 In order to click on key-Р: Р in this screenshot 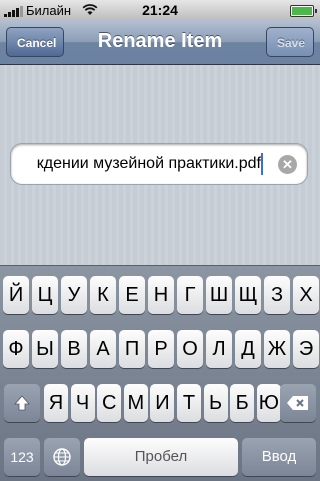, I will do `click(161, 349)`.